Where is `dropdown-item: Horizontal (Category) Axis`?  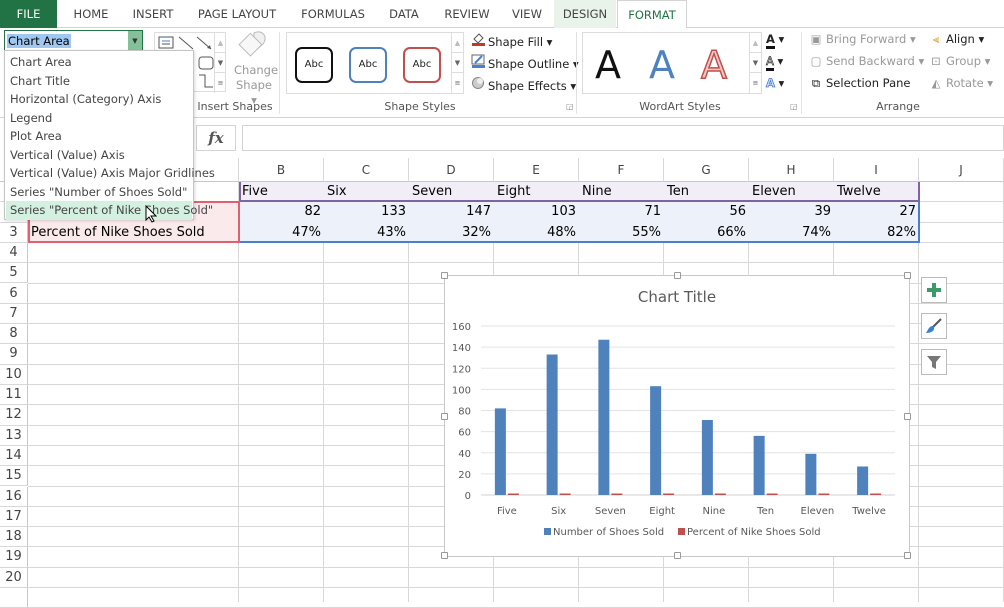
dropdown-item: Horizontal (Category) Axis is located at coordinates (99, 99).